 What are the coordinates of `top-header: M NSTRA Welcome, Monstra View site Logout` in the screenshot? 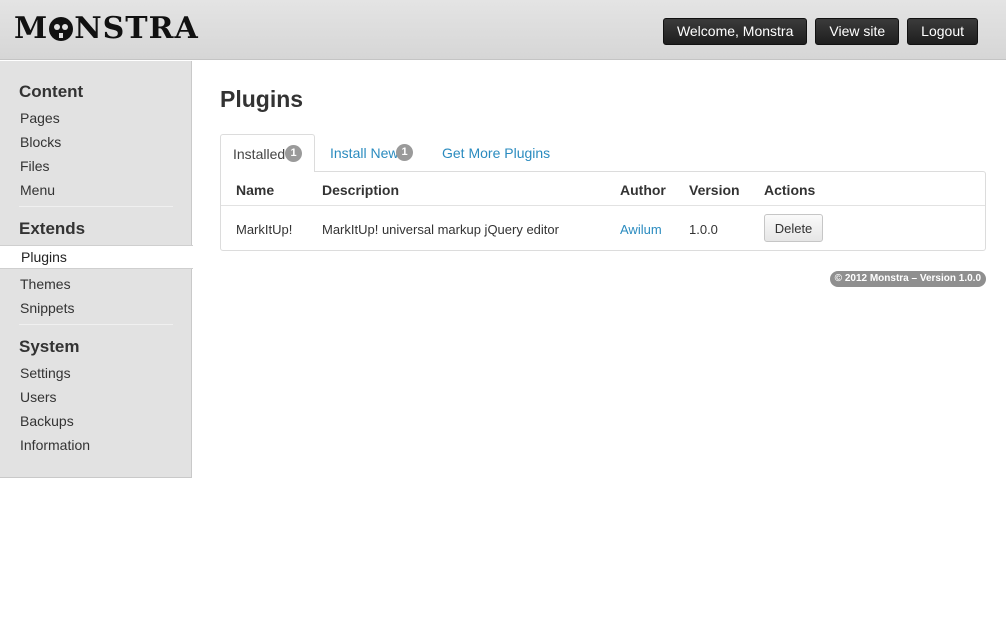 It's located at (503, 30).